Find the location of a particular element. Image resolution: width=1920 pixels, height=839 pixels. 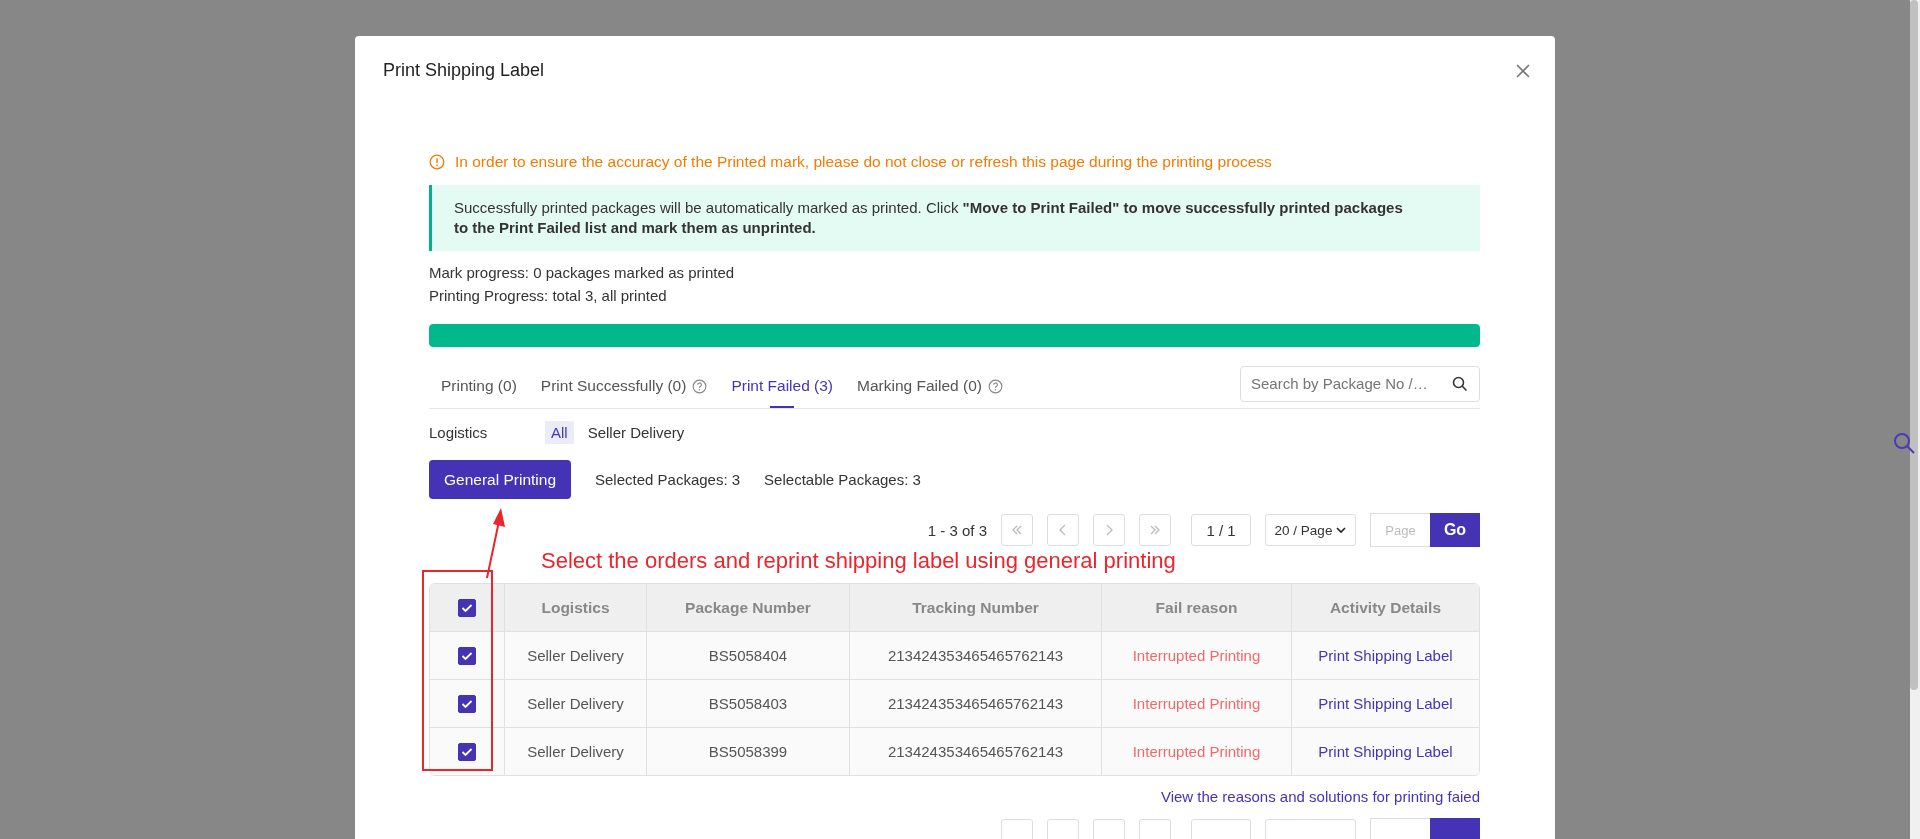

annotation-arrow is located at coordinates (496, 543).